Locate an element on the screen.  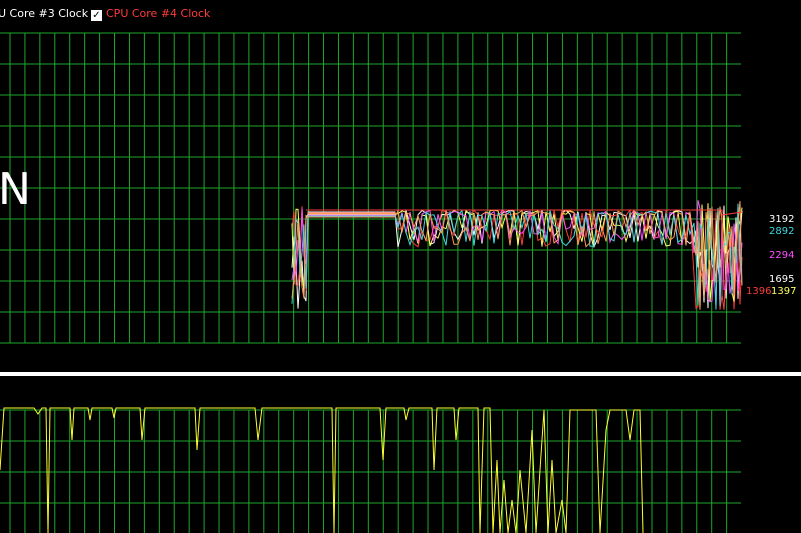
value-label: 1396 is located at coordinates (758, 291).